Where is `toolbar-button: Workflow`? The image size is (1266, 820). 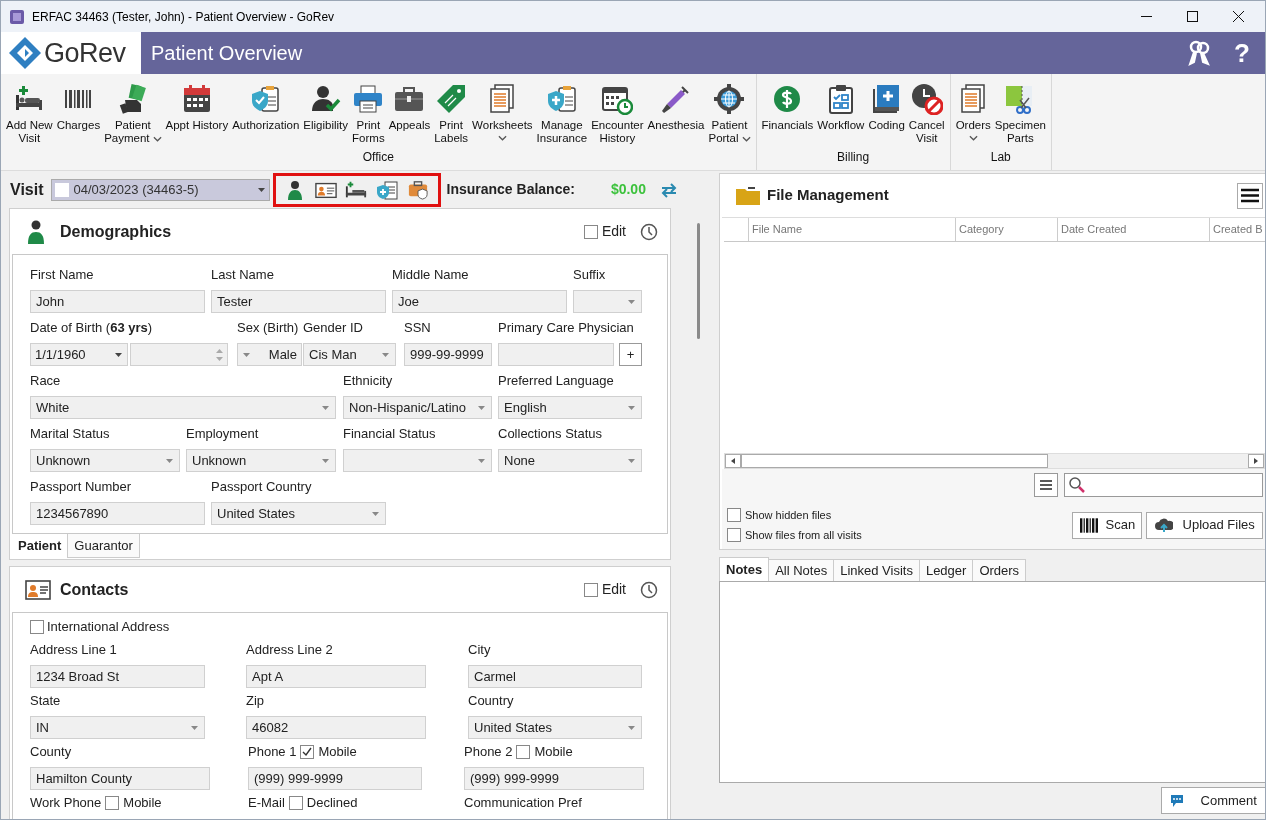
toolbar-button: Workflow is located at coordinates (841, 115).